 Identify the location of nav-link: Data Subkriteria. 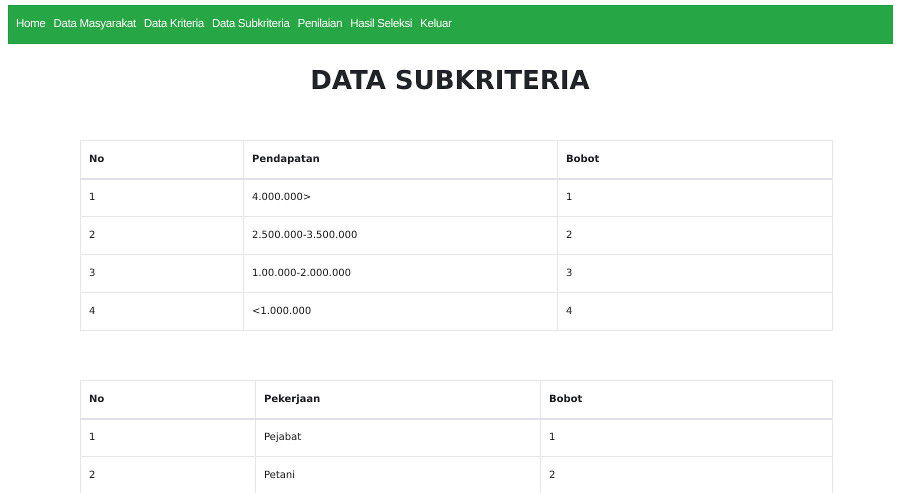
(251, 25).